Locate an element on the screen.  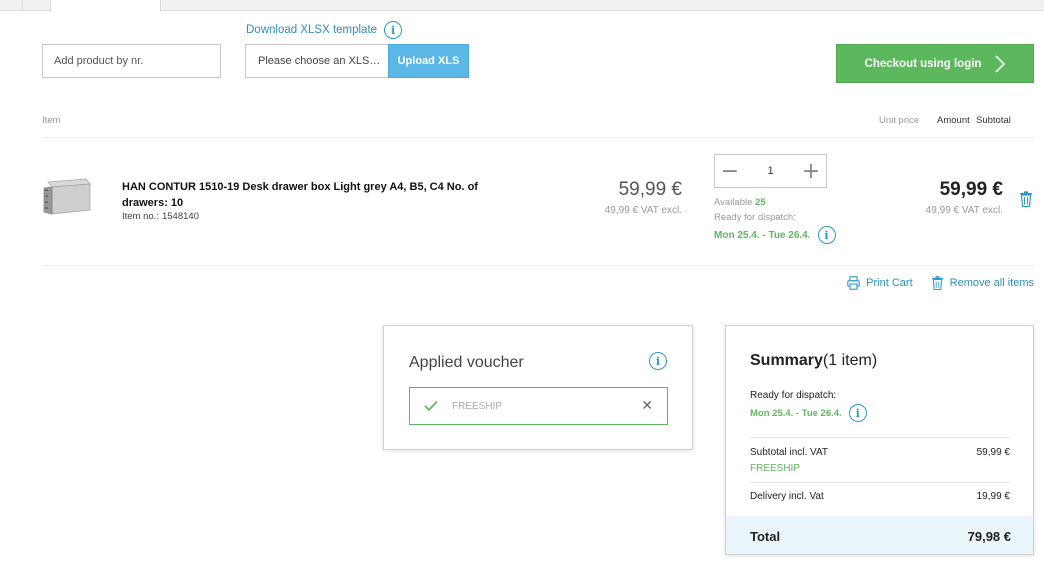
header-unit-price: Unit price is located at coordinates (899, 120).